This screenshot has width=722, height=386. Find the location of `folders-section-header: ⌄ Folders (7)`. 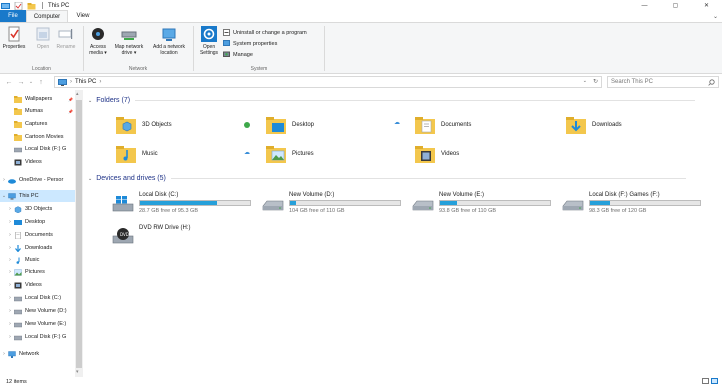

folders-section-header: ⌄ Folders (7) is located at coordinates (392, 100).